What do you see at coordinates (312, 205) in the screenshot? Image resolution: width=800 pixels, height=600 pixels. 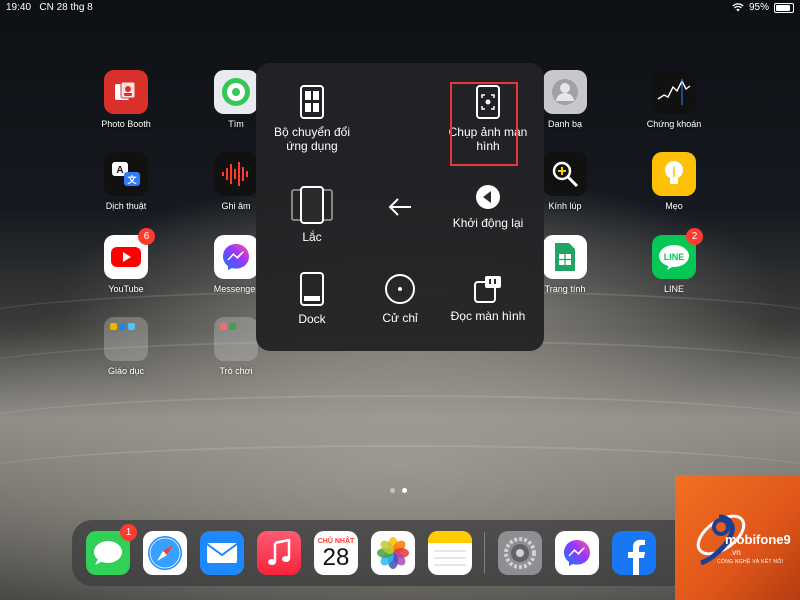 I see `shake-icon` at bounding box center [312, 205].